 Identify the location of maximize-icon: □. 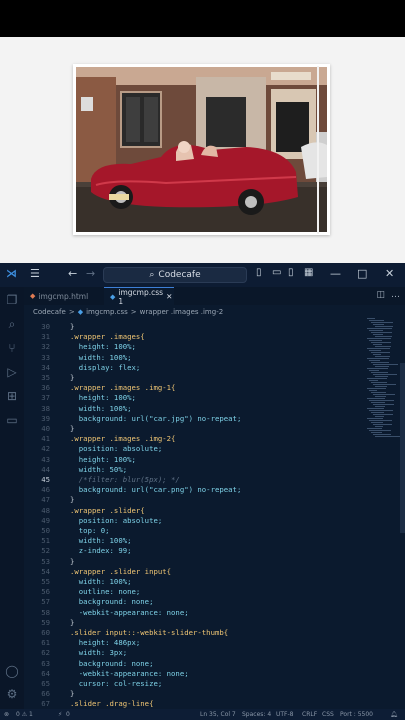
(362, 273).